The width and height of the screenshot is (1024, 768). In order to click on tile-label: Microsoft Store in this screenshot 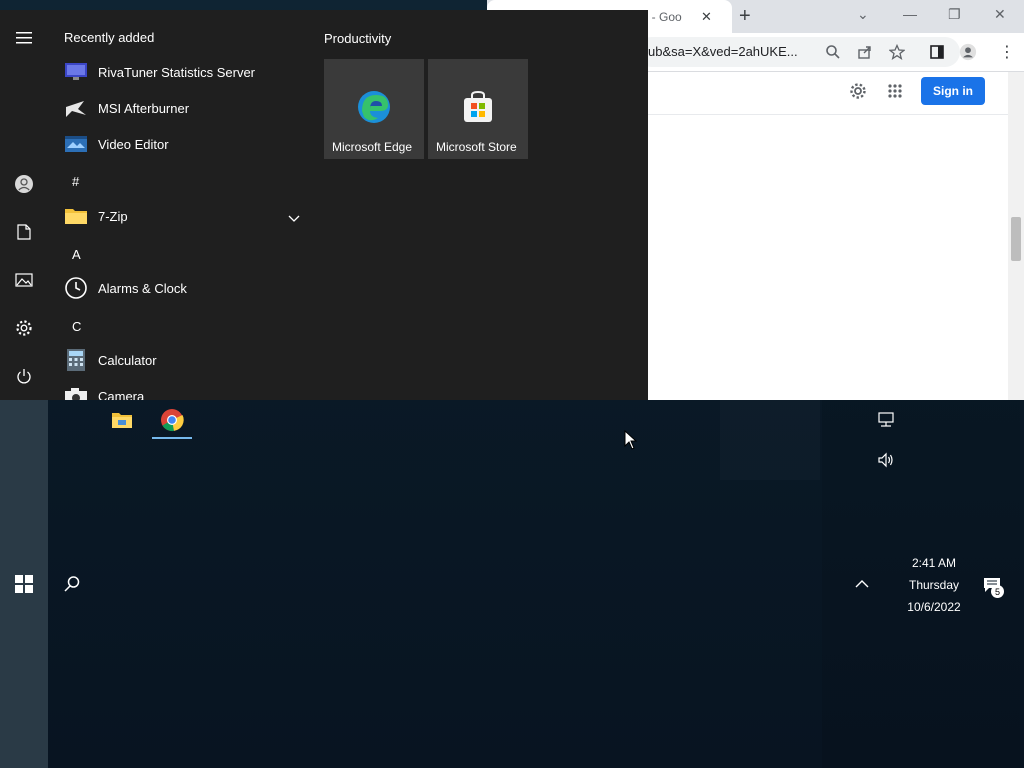, I will do `click(476, 147)`.